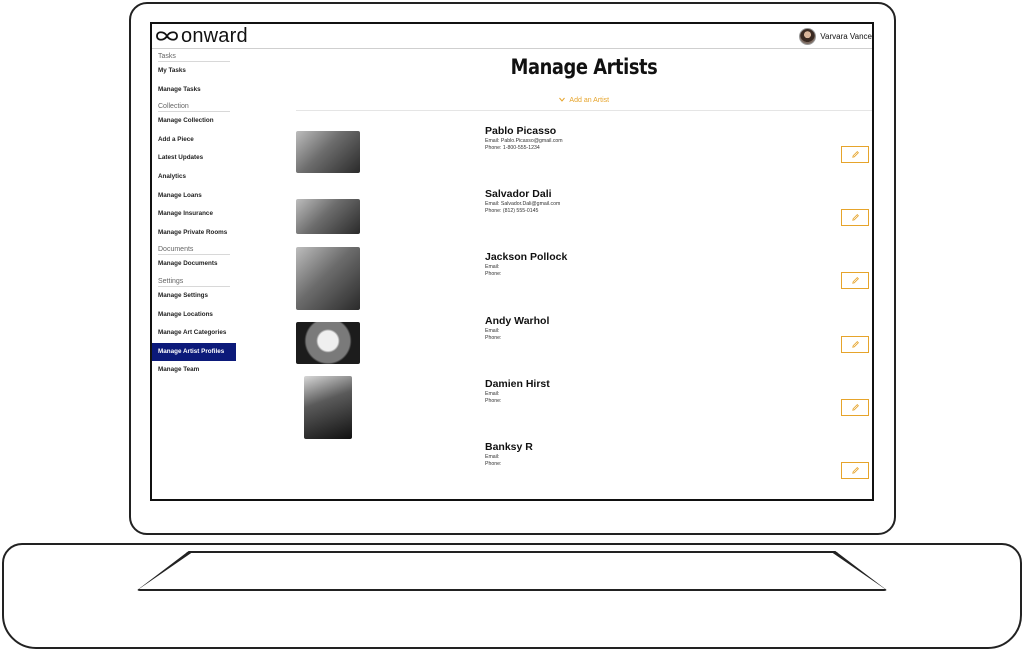  Describe the element at coordinates (194, 251) in the screenshot. I see `sidebar-section-documents: Documents` at that location.